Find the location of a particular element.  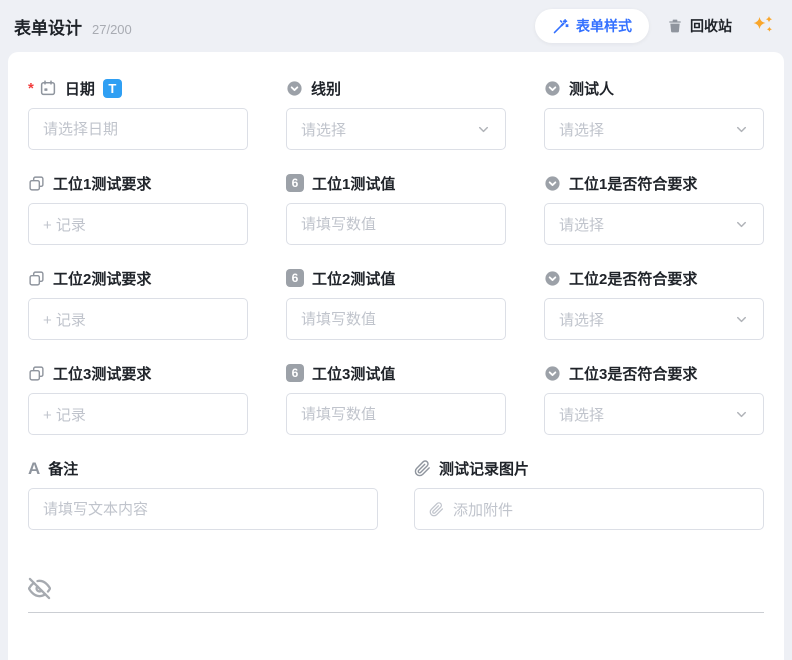

form-field: 工位1测试要求 + 记录 is located at coordinates (138, 209).